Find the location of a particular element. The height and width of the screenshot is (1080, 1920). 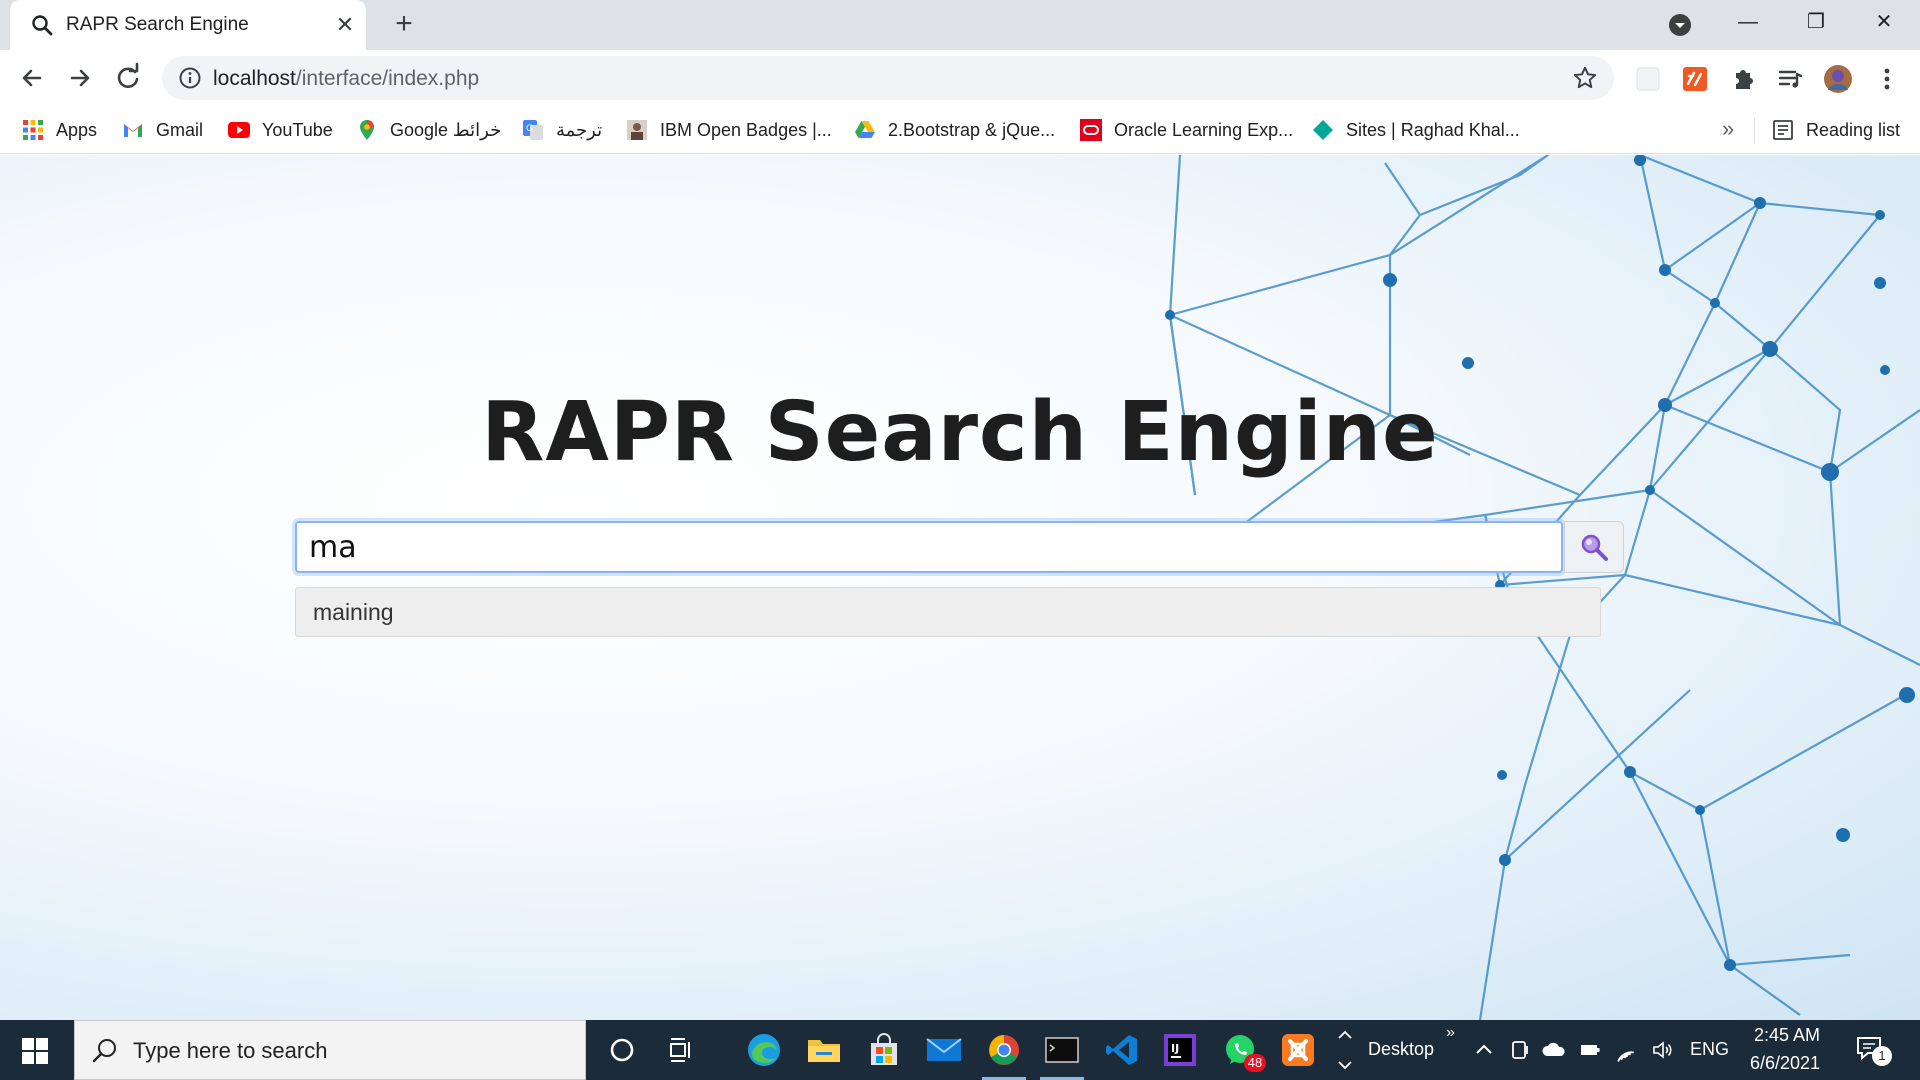

taskbar-search-placeholder: Type here to search is located at coordinates (230, 1050).